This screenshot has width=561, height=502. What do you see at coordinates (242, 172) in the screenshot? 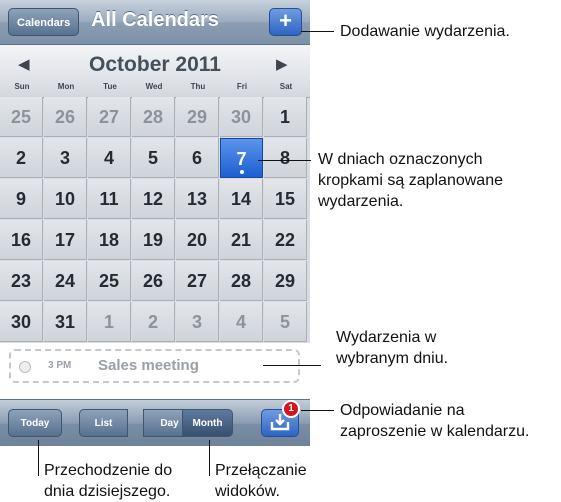
I see `event-dot-icon` at bounding box center [242, 172].